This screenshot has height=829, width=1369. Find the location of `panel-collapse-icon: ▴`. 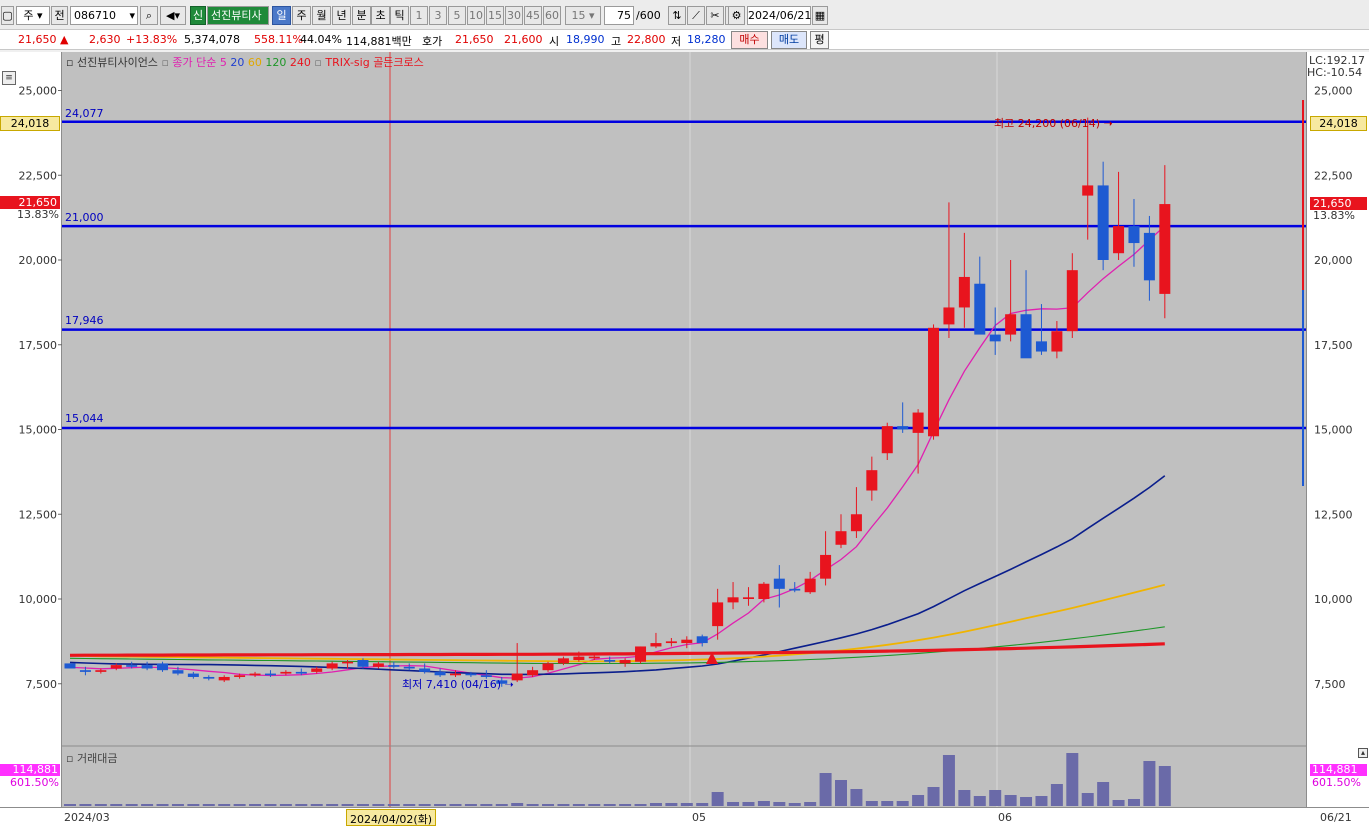

panel-collapse-icon: ▴ is located at coordinates (1363, 753).